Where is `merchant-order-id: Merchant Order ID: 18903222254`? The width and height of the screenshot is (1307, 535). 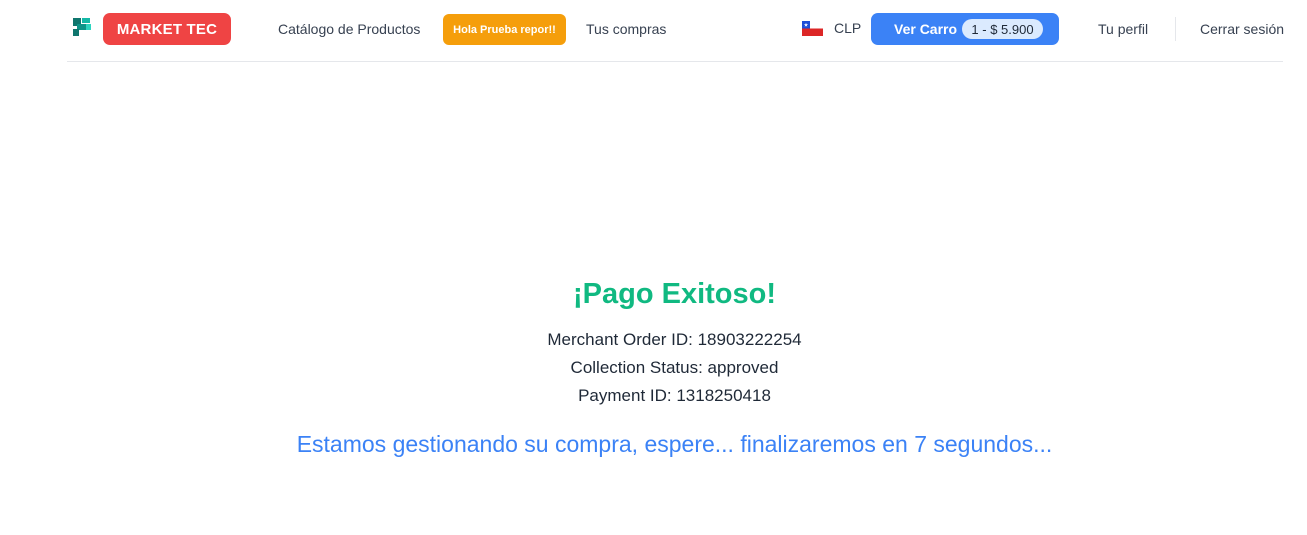 merchant-order-id: Merchant Order ID: 18903222254 is located at coordinates (674, 339).